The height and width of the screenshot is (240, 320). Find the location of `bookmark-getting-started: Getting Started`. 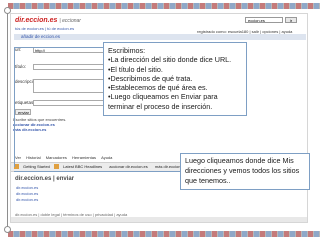

bookmark-getting-started: Getting Started is located at coordinates (32, 167).